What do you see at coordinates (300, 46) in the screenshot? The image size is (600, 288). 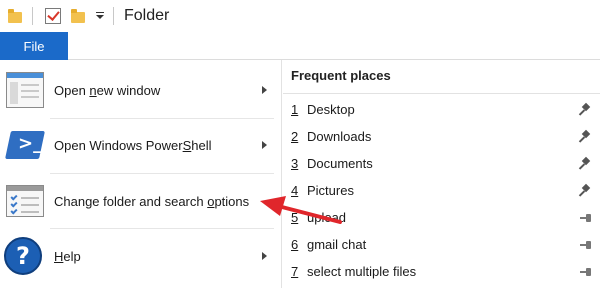 I see `ribbon: File` at bounding box center [300, 46].